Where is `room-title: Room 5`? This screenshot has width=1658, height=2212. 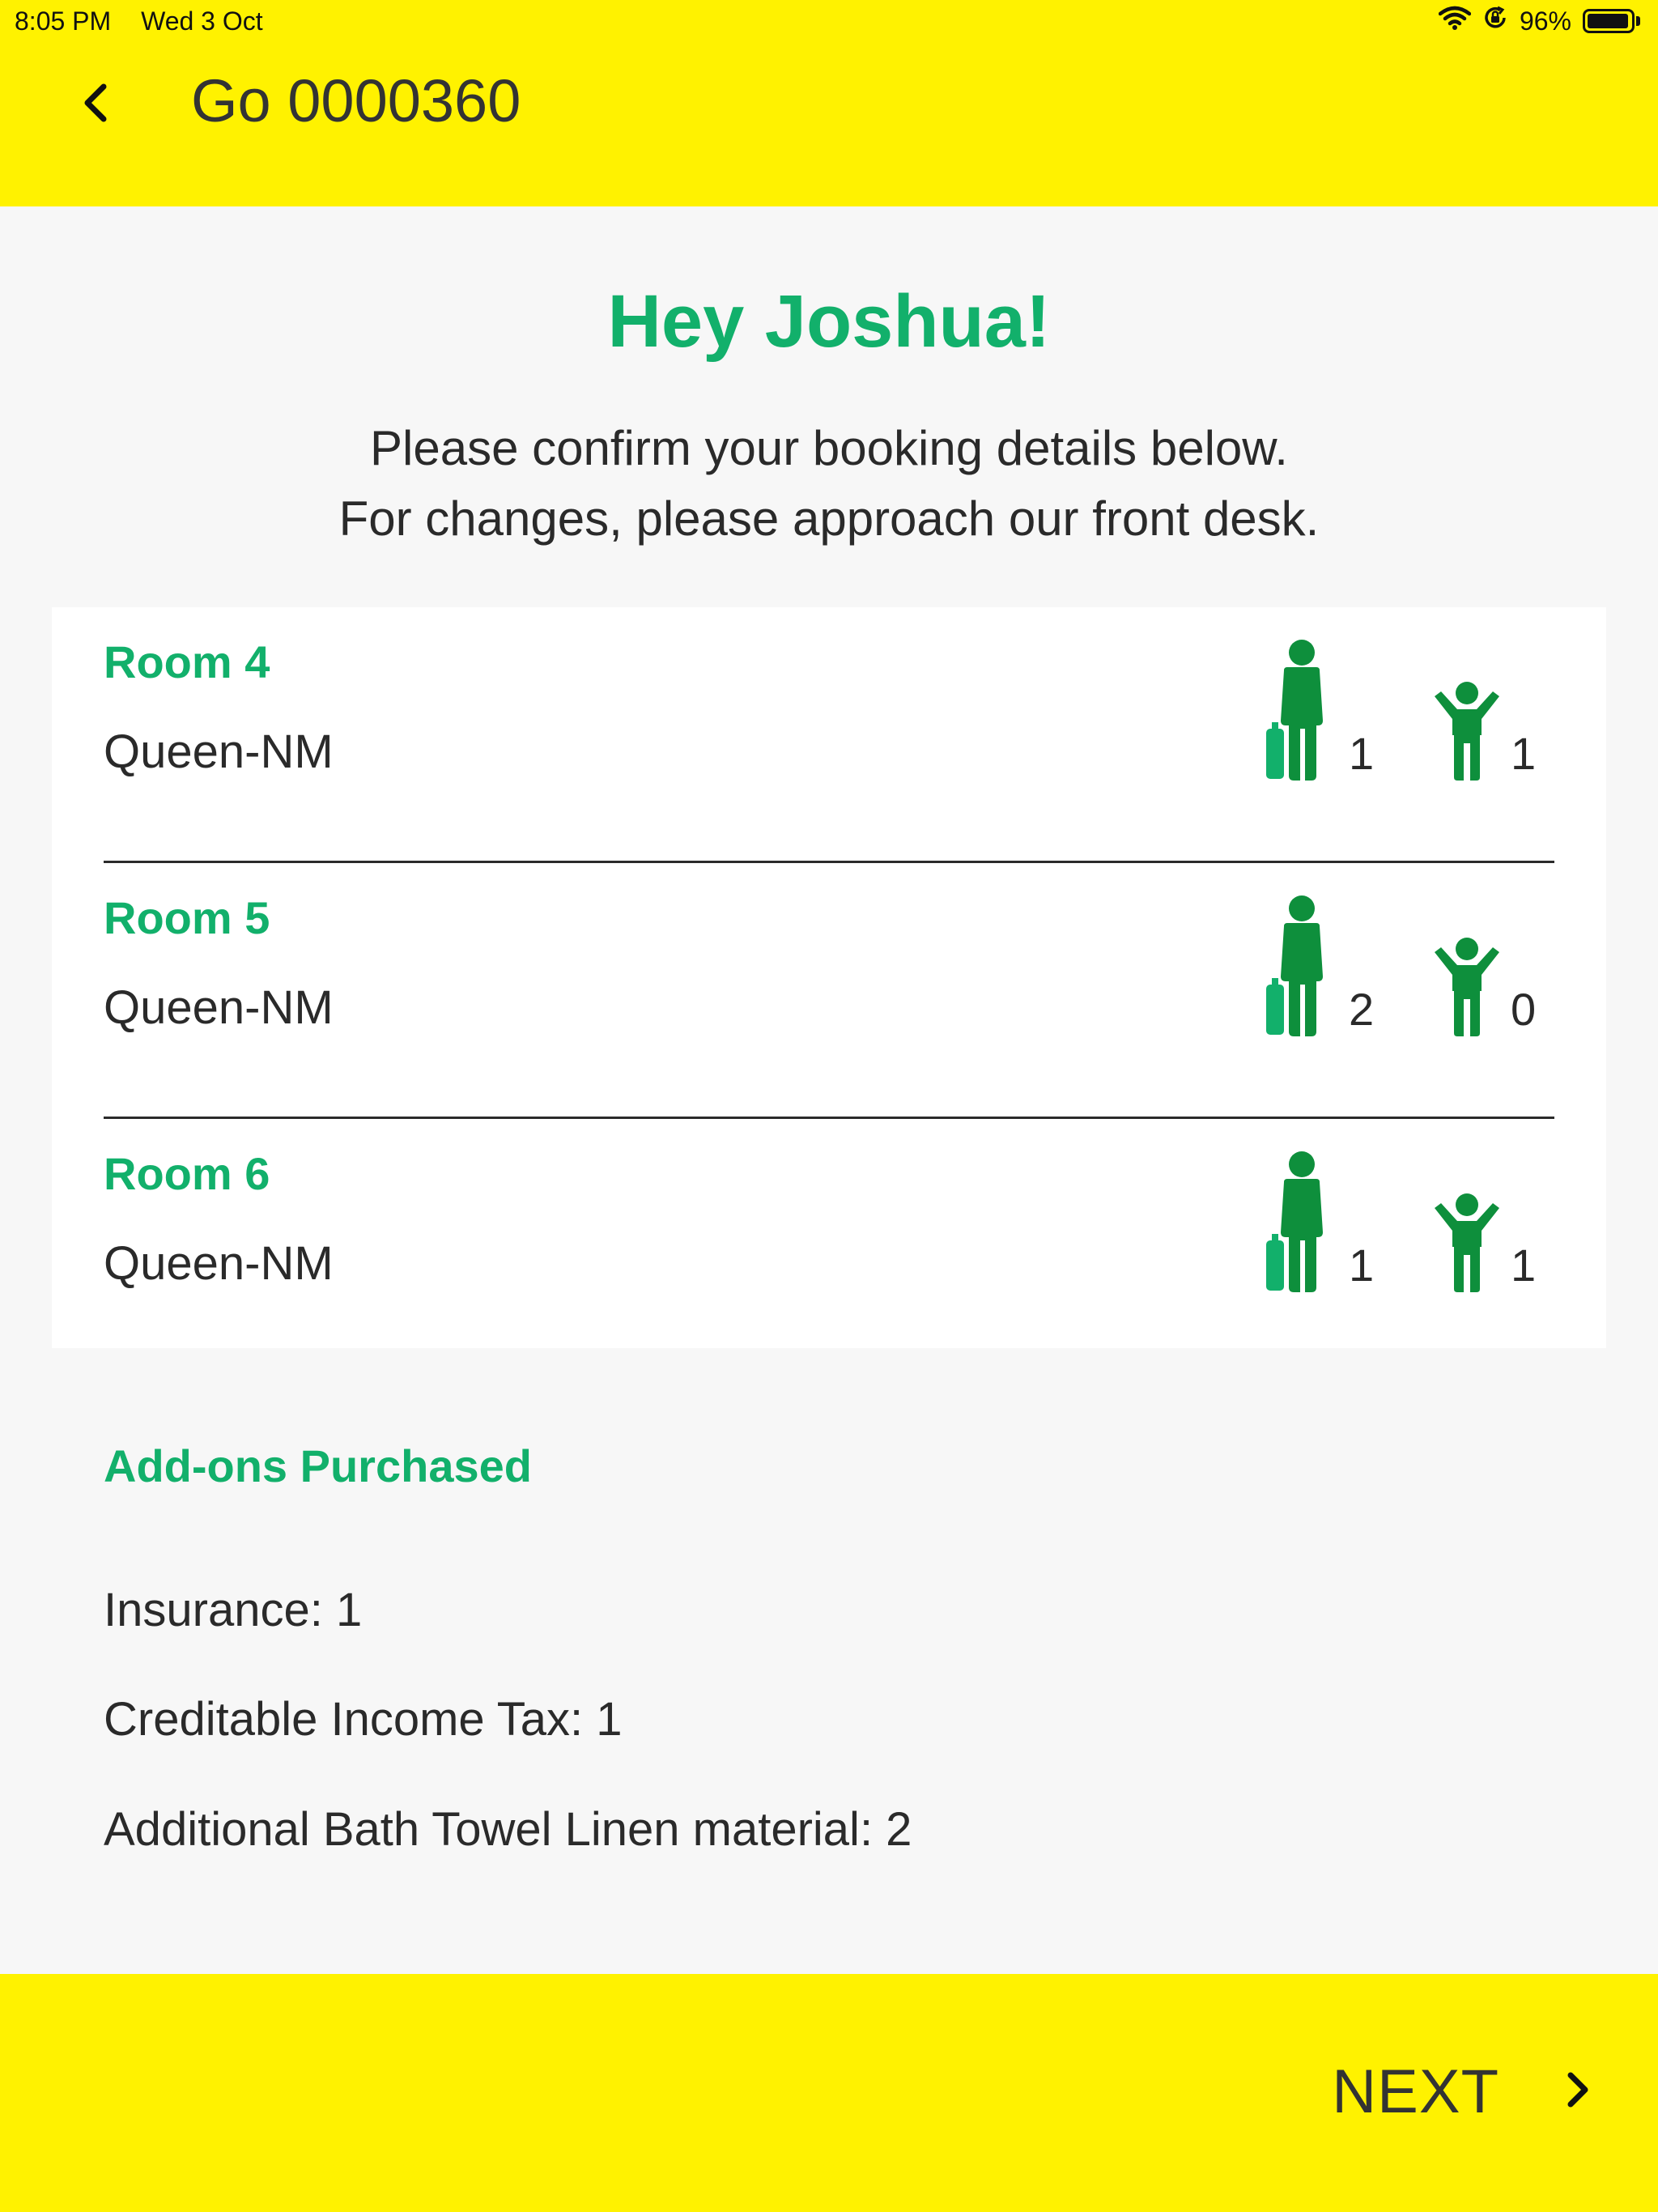 room-title: Room 5 is located at coordinates (187, 918).